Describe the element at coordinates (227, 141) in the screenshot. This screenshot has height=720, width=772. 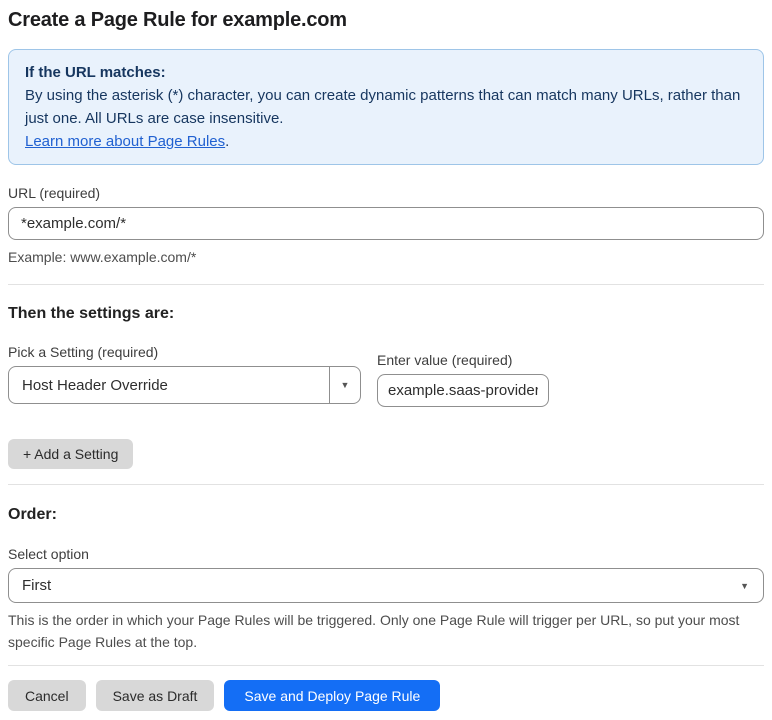
I see `info-link-suffix: .` at that location.